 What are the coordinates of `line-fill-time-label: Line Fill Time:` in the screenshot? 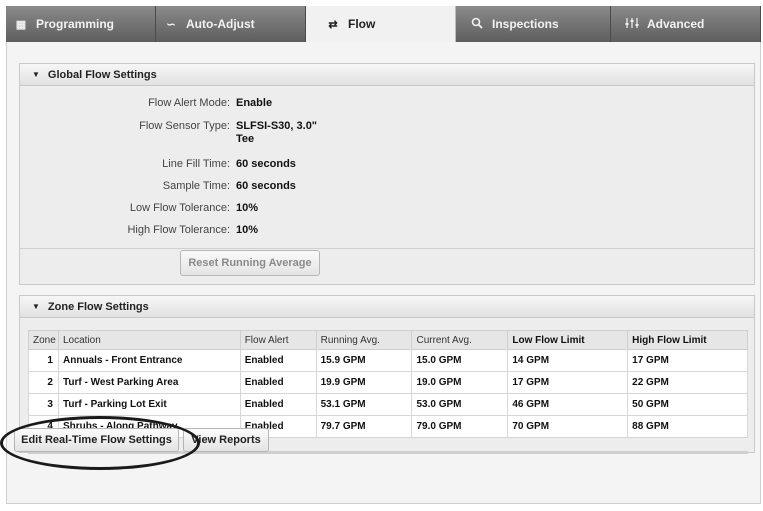 It's located at (196, 164).